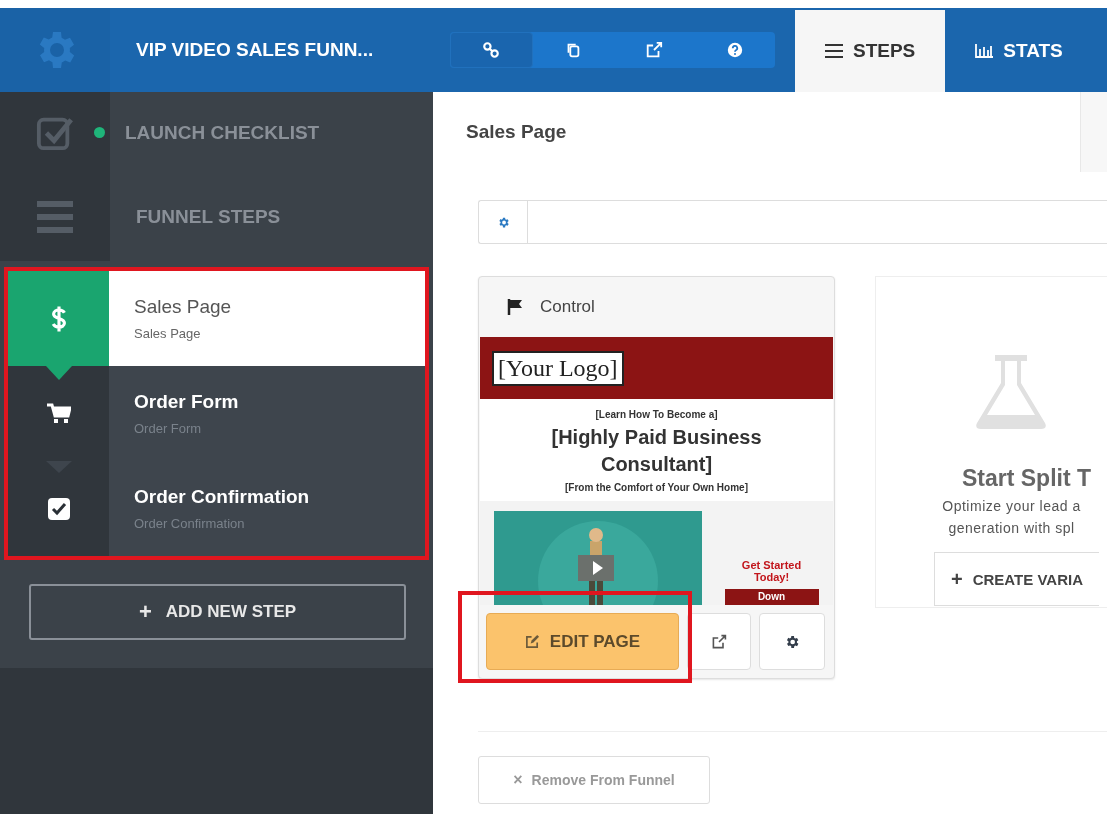 The height and width of the screenshot is (814, 1107). I want to click on edit-page-button: EDIT PAGE, so click(582, 641).